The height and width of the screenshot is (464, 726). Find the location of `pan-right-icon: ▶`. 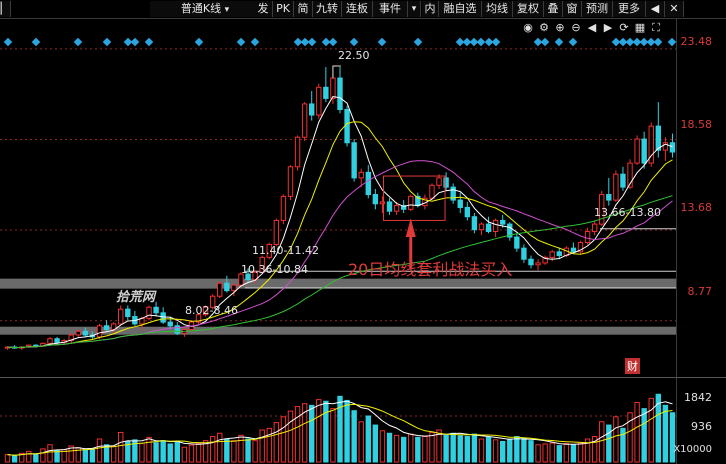

pan-right-icon: ▶ is located at coordinates (608, 28).